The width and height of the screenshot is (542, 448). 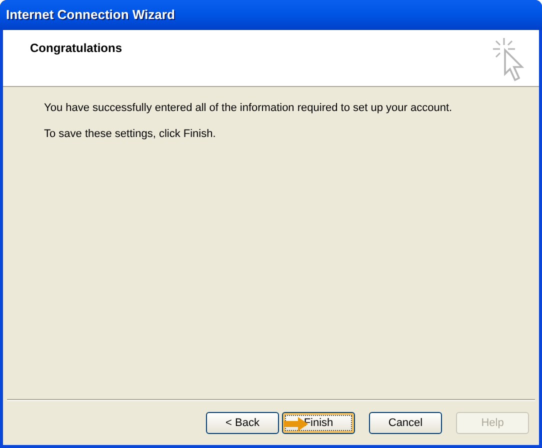 What do you see at coordinates (90, 15) in the screenshot?
I see `window-title: Internet Connection Wizard` at bounding box center [90, 15].